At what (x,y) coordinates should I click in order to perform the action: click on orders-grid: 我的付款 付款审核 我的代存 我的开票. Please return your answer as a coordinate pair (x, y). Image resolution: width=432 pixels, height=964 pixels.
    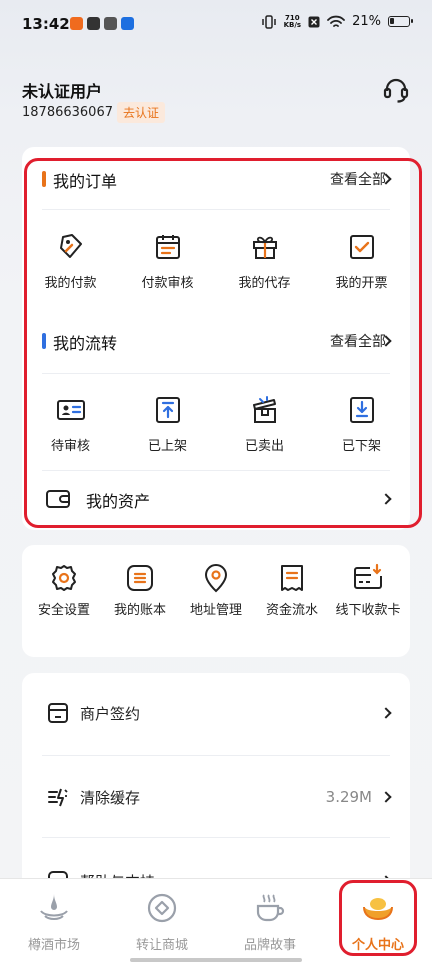
    Looking at the image, I should click on (216, 261).